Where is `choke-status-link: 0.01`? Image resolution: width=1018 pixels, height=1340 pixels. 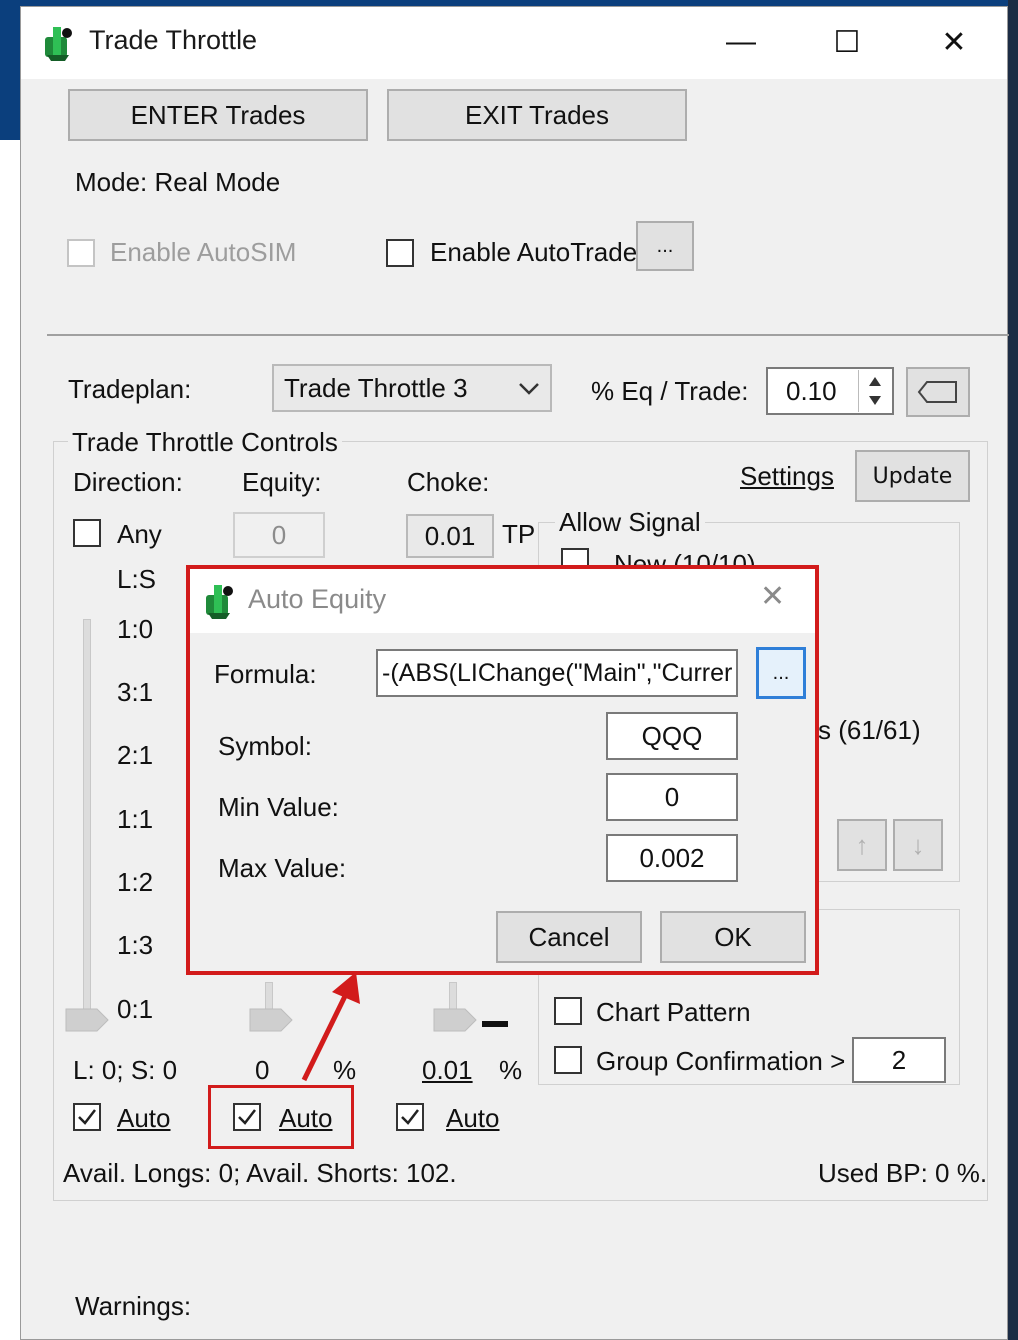 choke-status-link: 0.01 is located at coordinates (447, 1070).